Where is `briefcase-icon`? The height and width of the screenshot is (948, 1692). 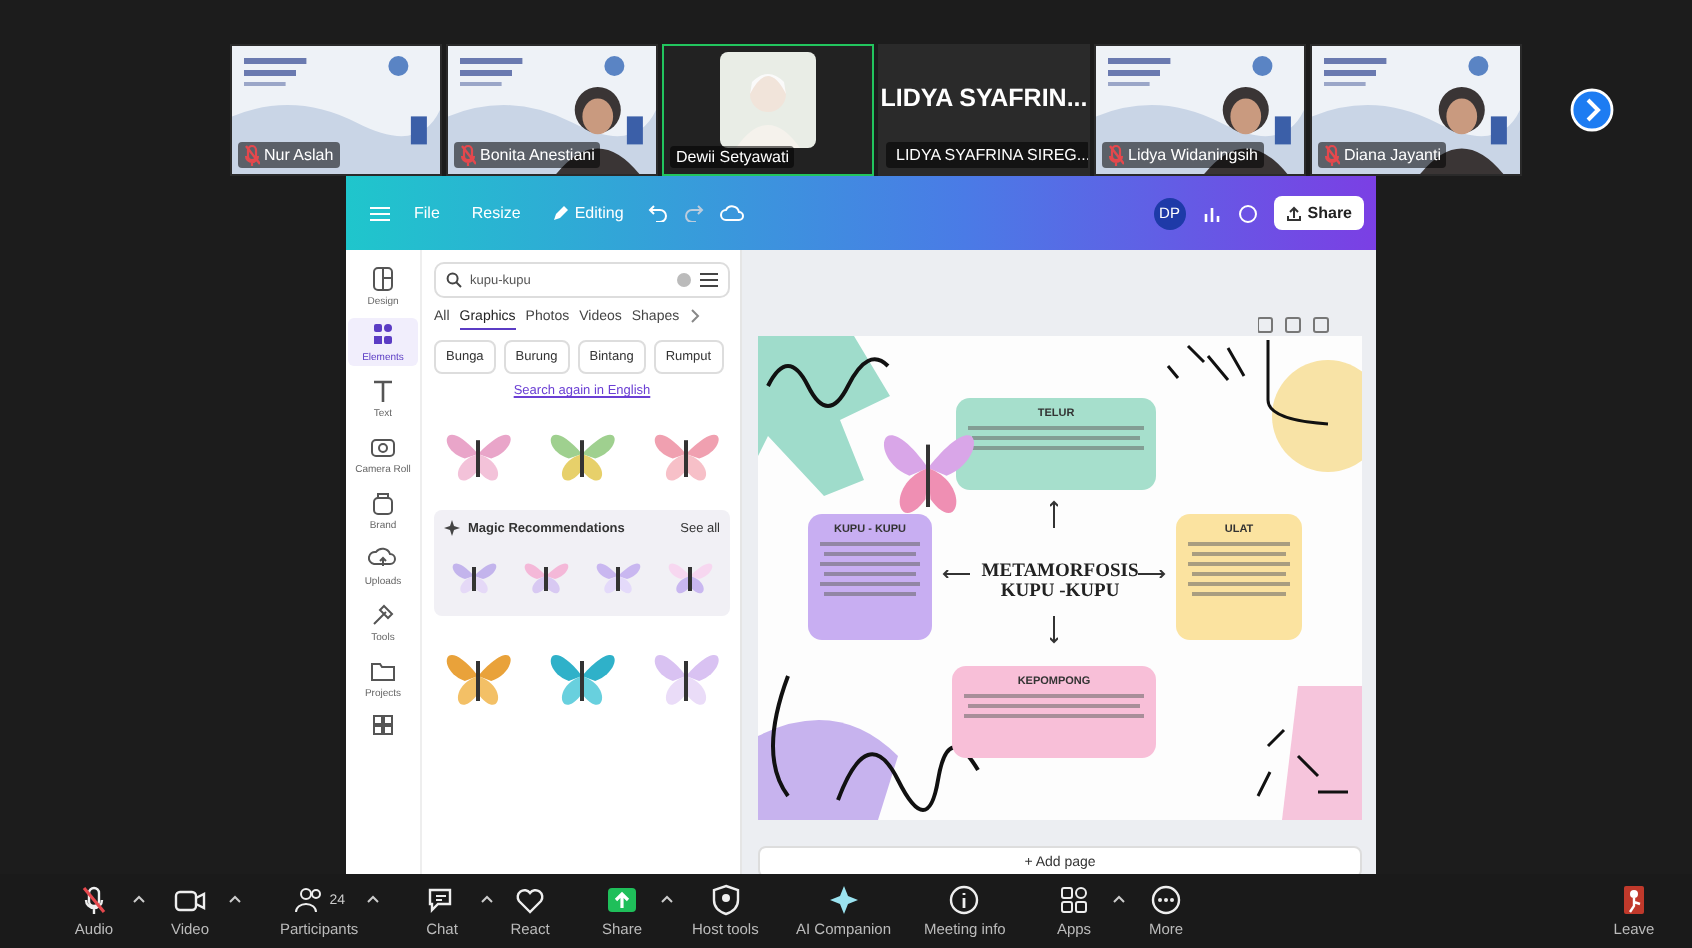 briefcase-icon is located at coordinates (383, 503).